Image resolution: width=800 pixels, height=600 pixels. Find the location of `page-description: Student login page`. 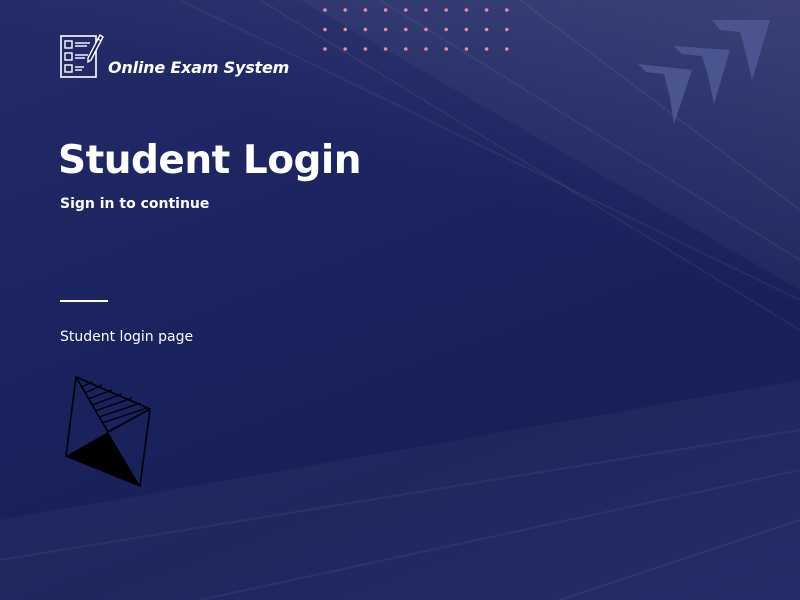

page-description: Student login page is located at coordinates (127, 337).